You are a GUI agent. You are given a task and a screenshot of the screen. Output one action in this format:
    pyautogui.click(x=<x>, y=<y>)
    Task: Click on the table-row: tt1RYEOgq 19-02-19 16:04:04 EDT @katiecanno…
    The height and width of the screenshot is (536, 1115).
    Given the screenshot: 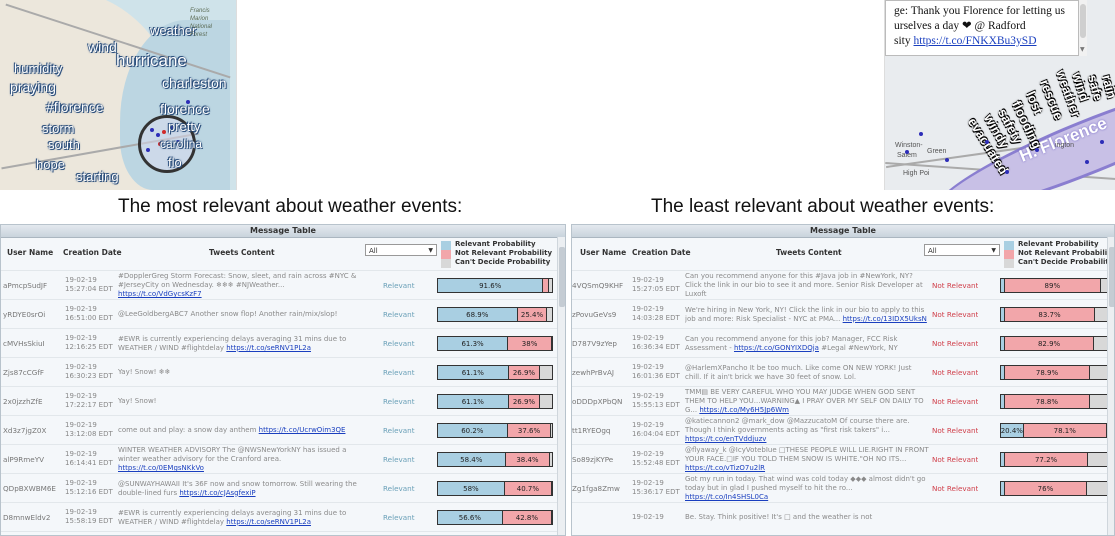 What is the action you would take?
    pyautogui.click(x=843, y=429)
    